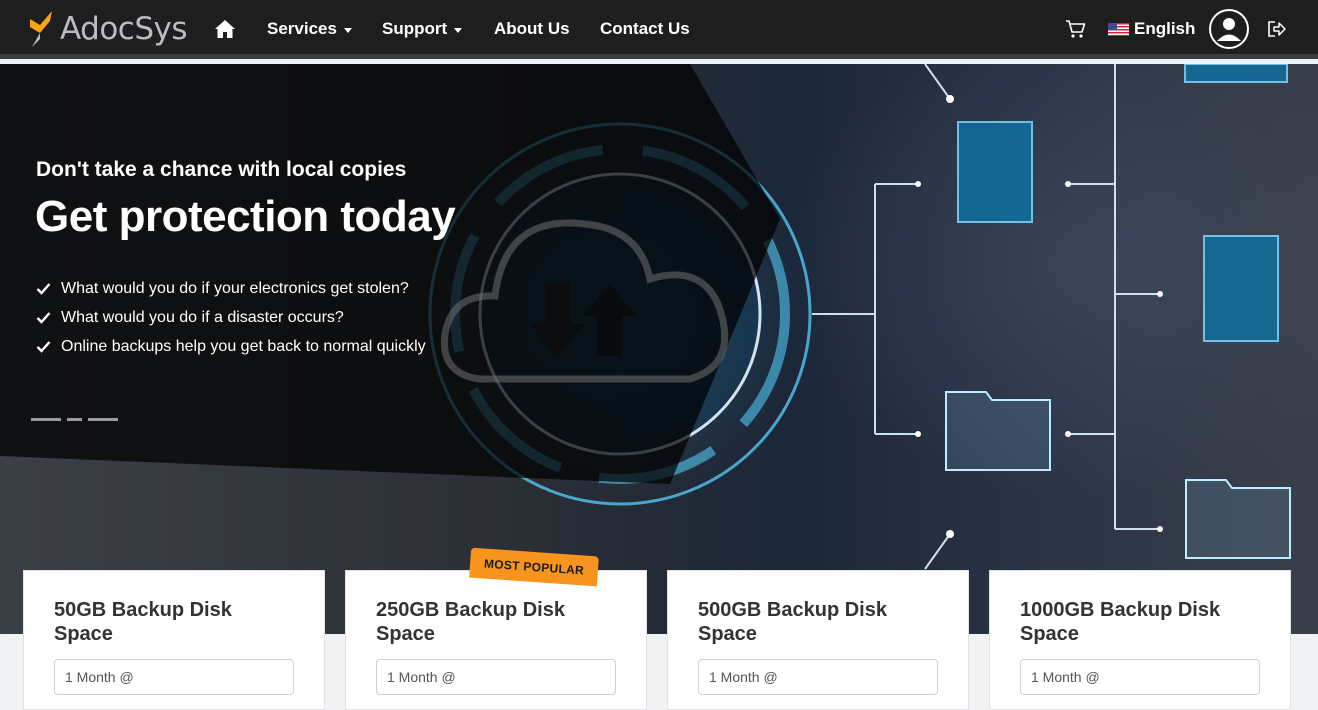 Image resolution: width=1318 pixels, height=710 pixels. I want to click on nav-services: Services, so click(309, 29).